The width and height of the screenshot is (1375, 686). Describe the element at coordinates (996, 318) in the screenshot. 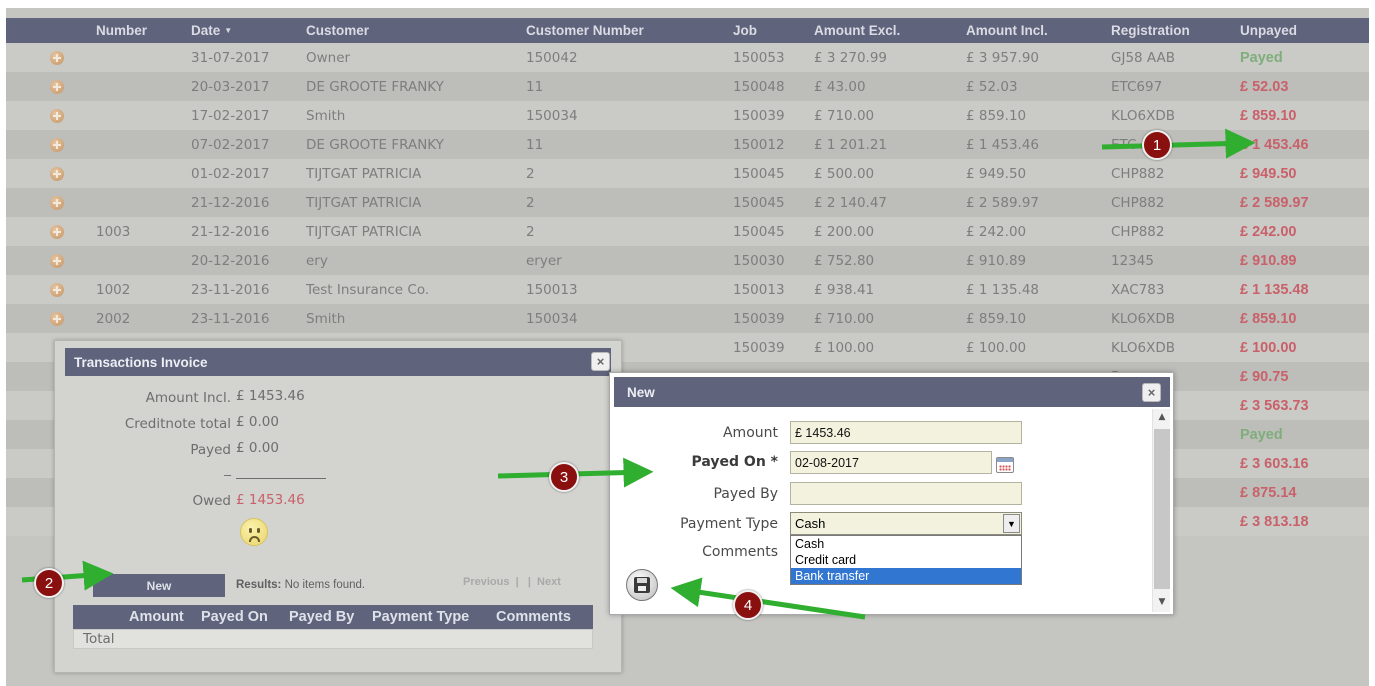

I see `cell-amount-incl: £ 859.10` at that location.